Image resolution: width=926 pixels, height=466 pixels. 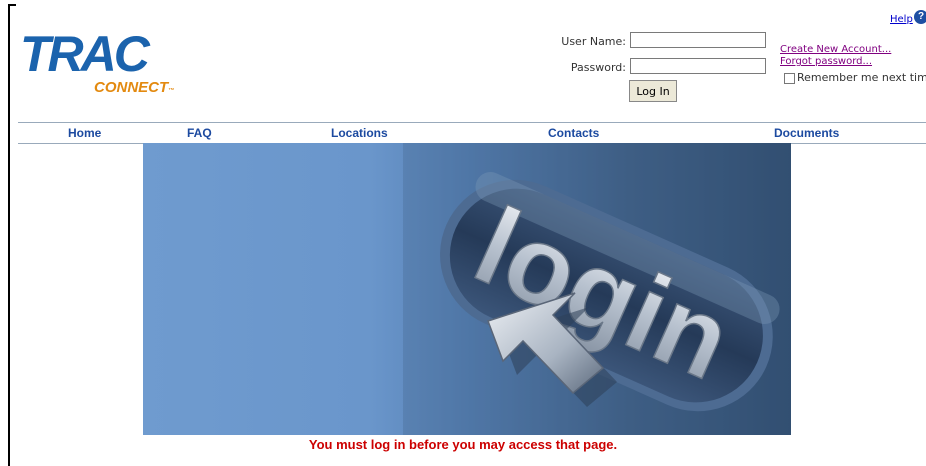 I want to click on nav-contacts: Contacts, so click(x=573, y=133).